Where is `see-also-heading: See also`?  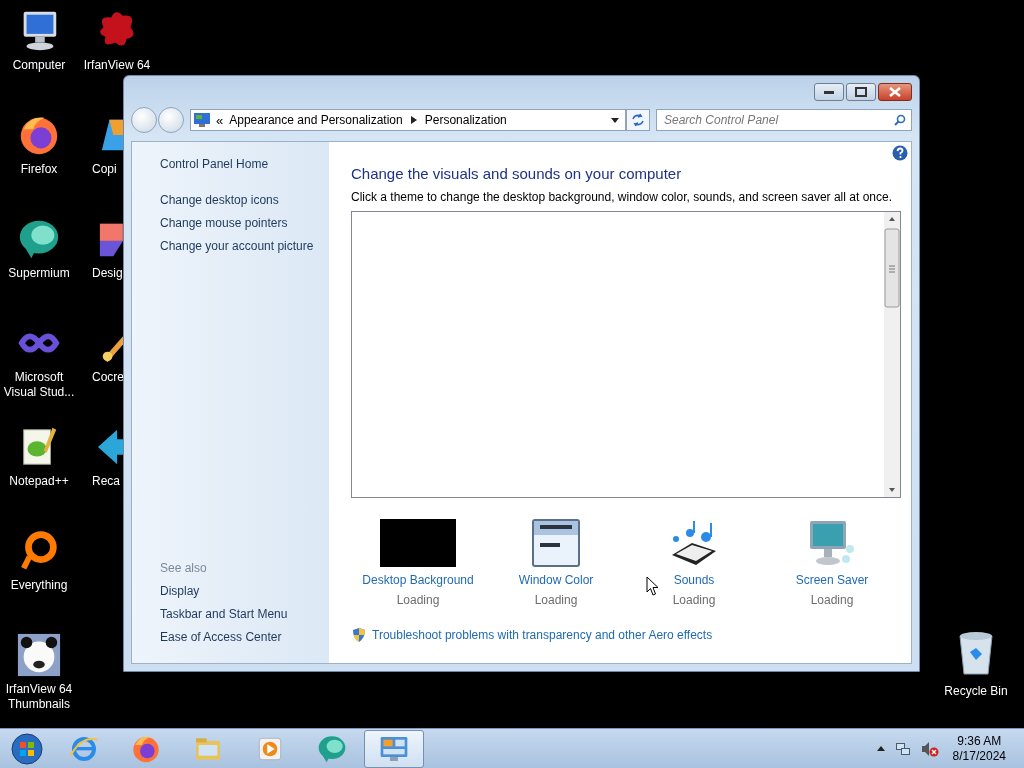
see-also-heading: See also is located at coordinates (184, 568).